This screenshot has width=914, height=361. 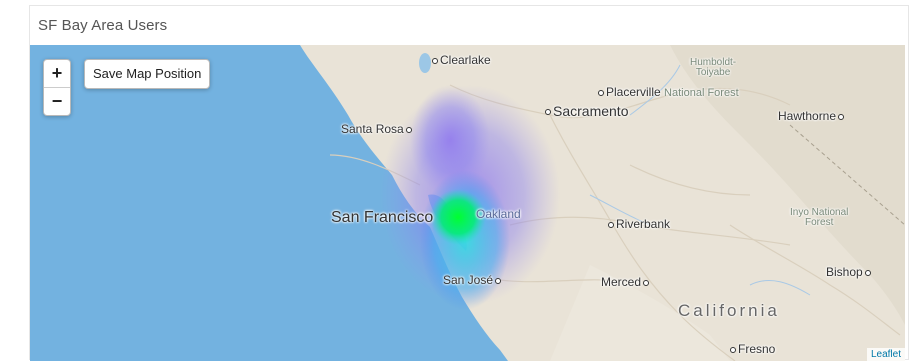 What do you see at coordinates (382, 217) in the screenshot?
I see `place-san-francisco: San Francisco` at bounding box center [382, 217].